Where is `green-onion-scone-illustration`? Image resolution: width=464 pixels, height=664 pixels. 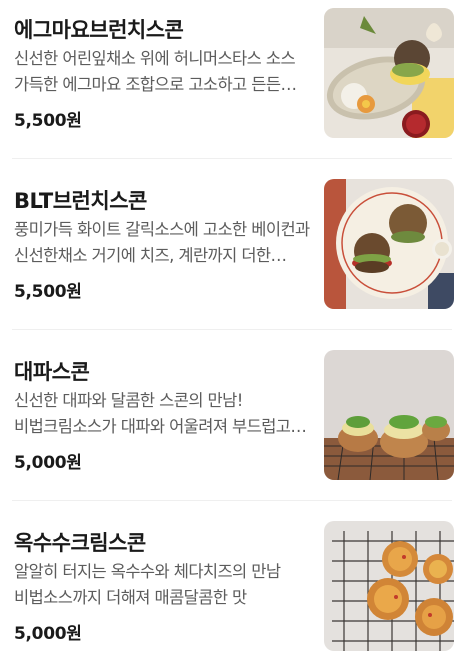 green-onion-scone-illustration is located at coordinates (389, 415).